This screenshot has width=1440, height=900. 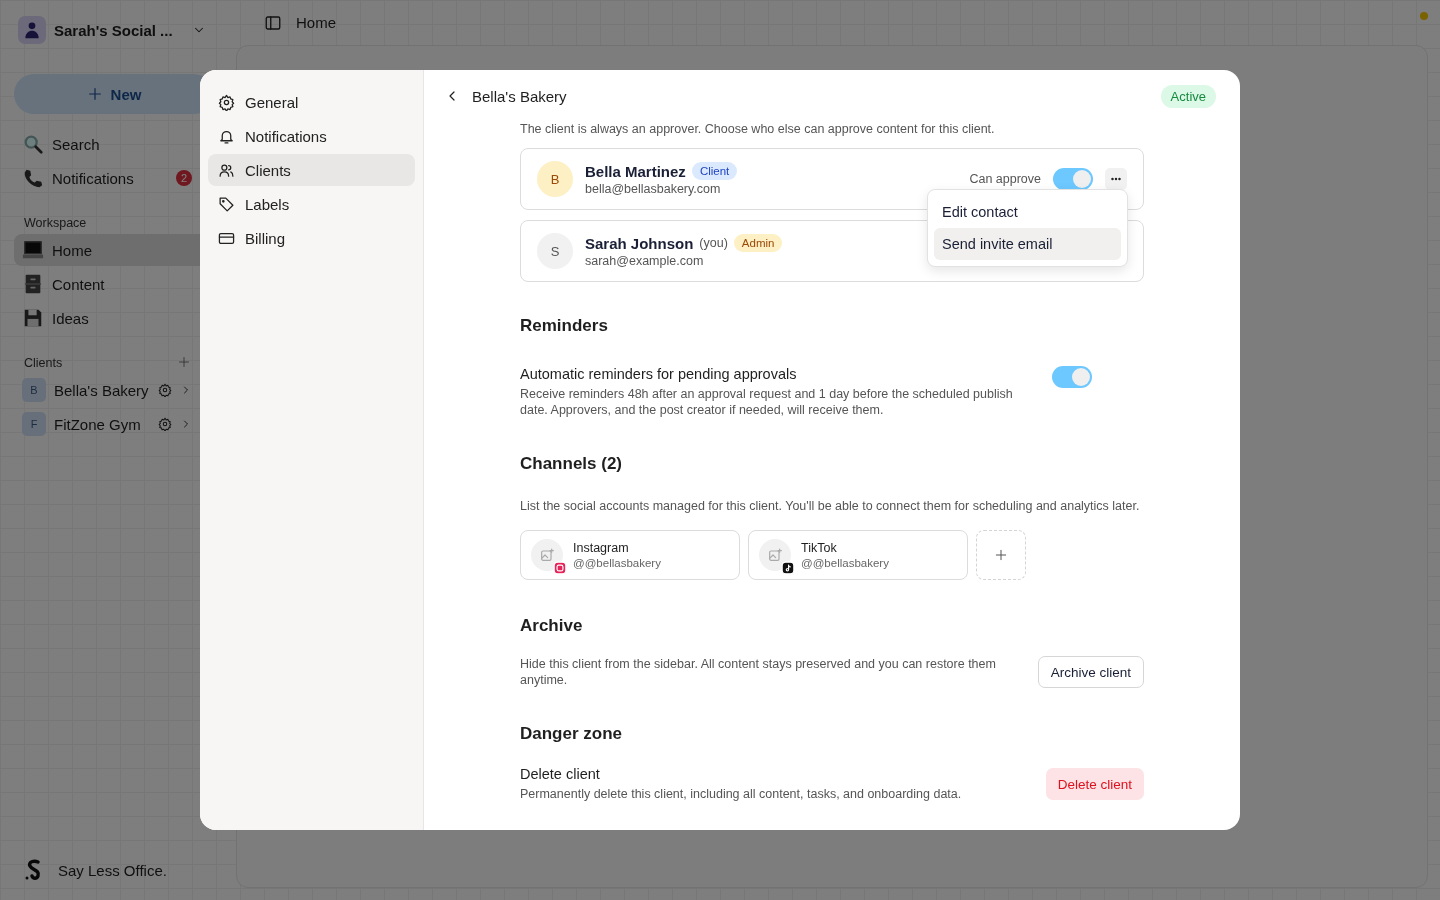 What do you see at coordinates (572, 734) in the screenshot?
I see `section-heading: Danger zone` at bounding box center [572, 734].